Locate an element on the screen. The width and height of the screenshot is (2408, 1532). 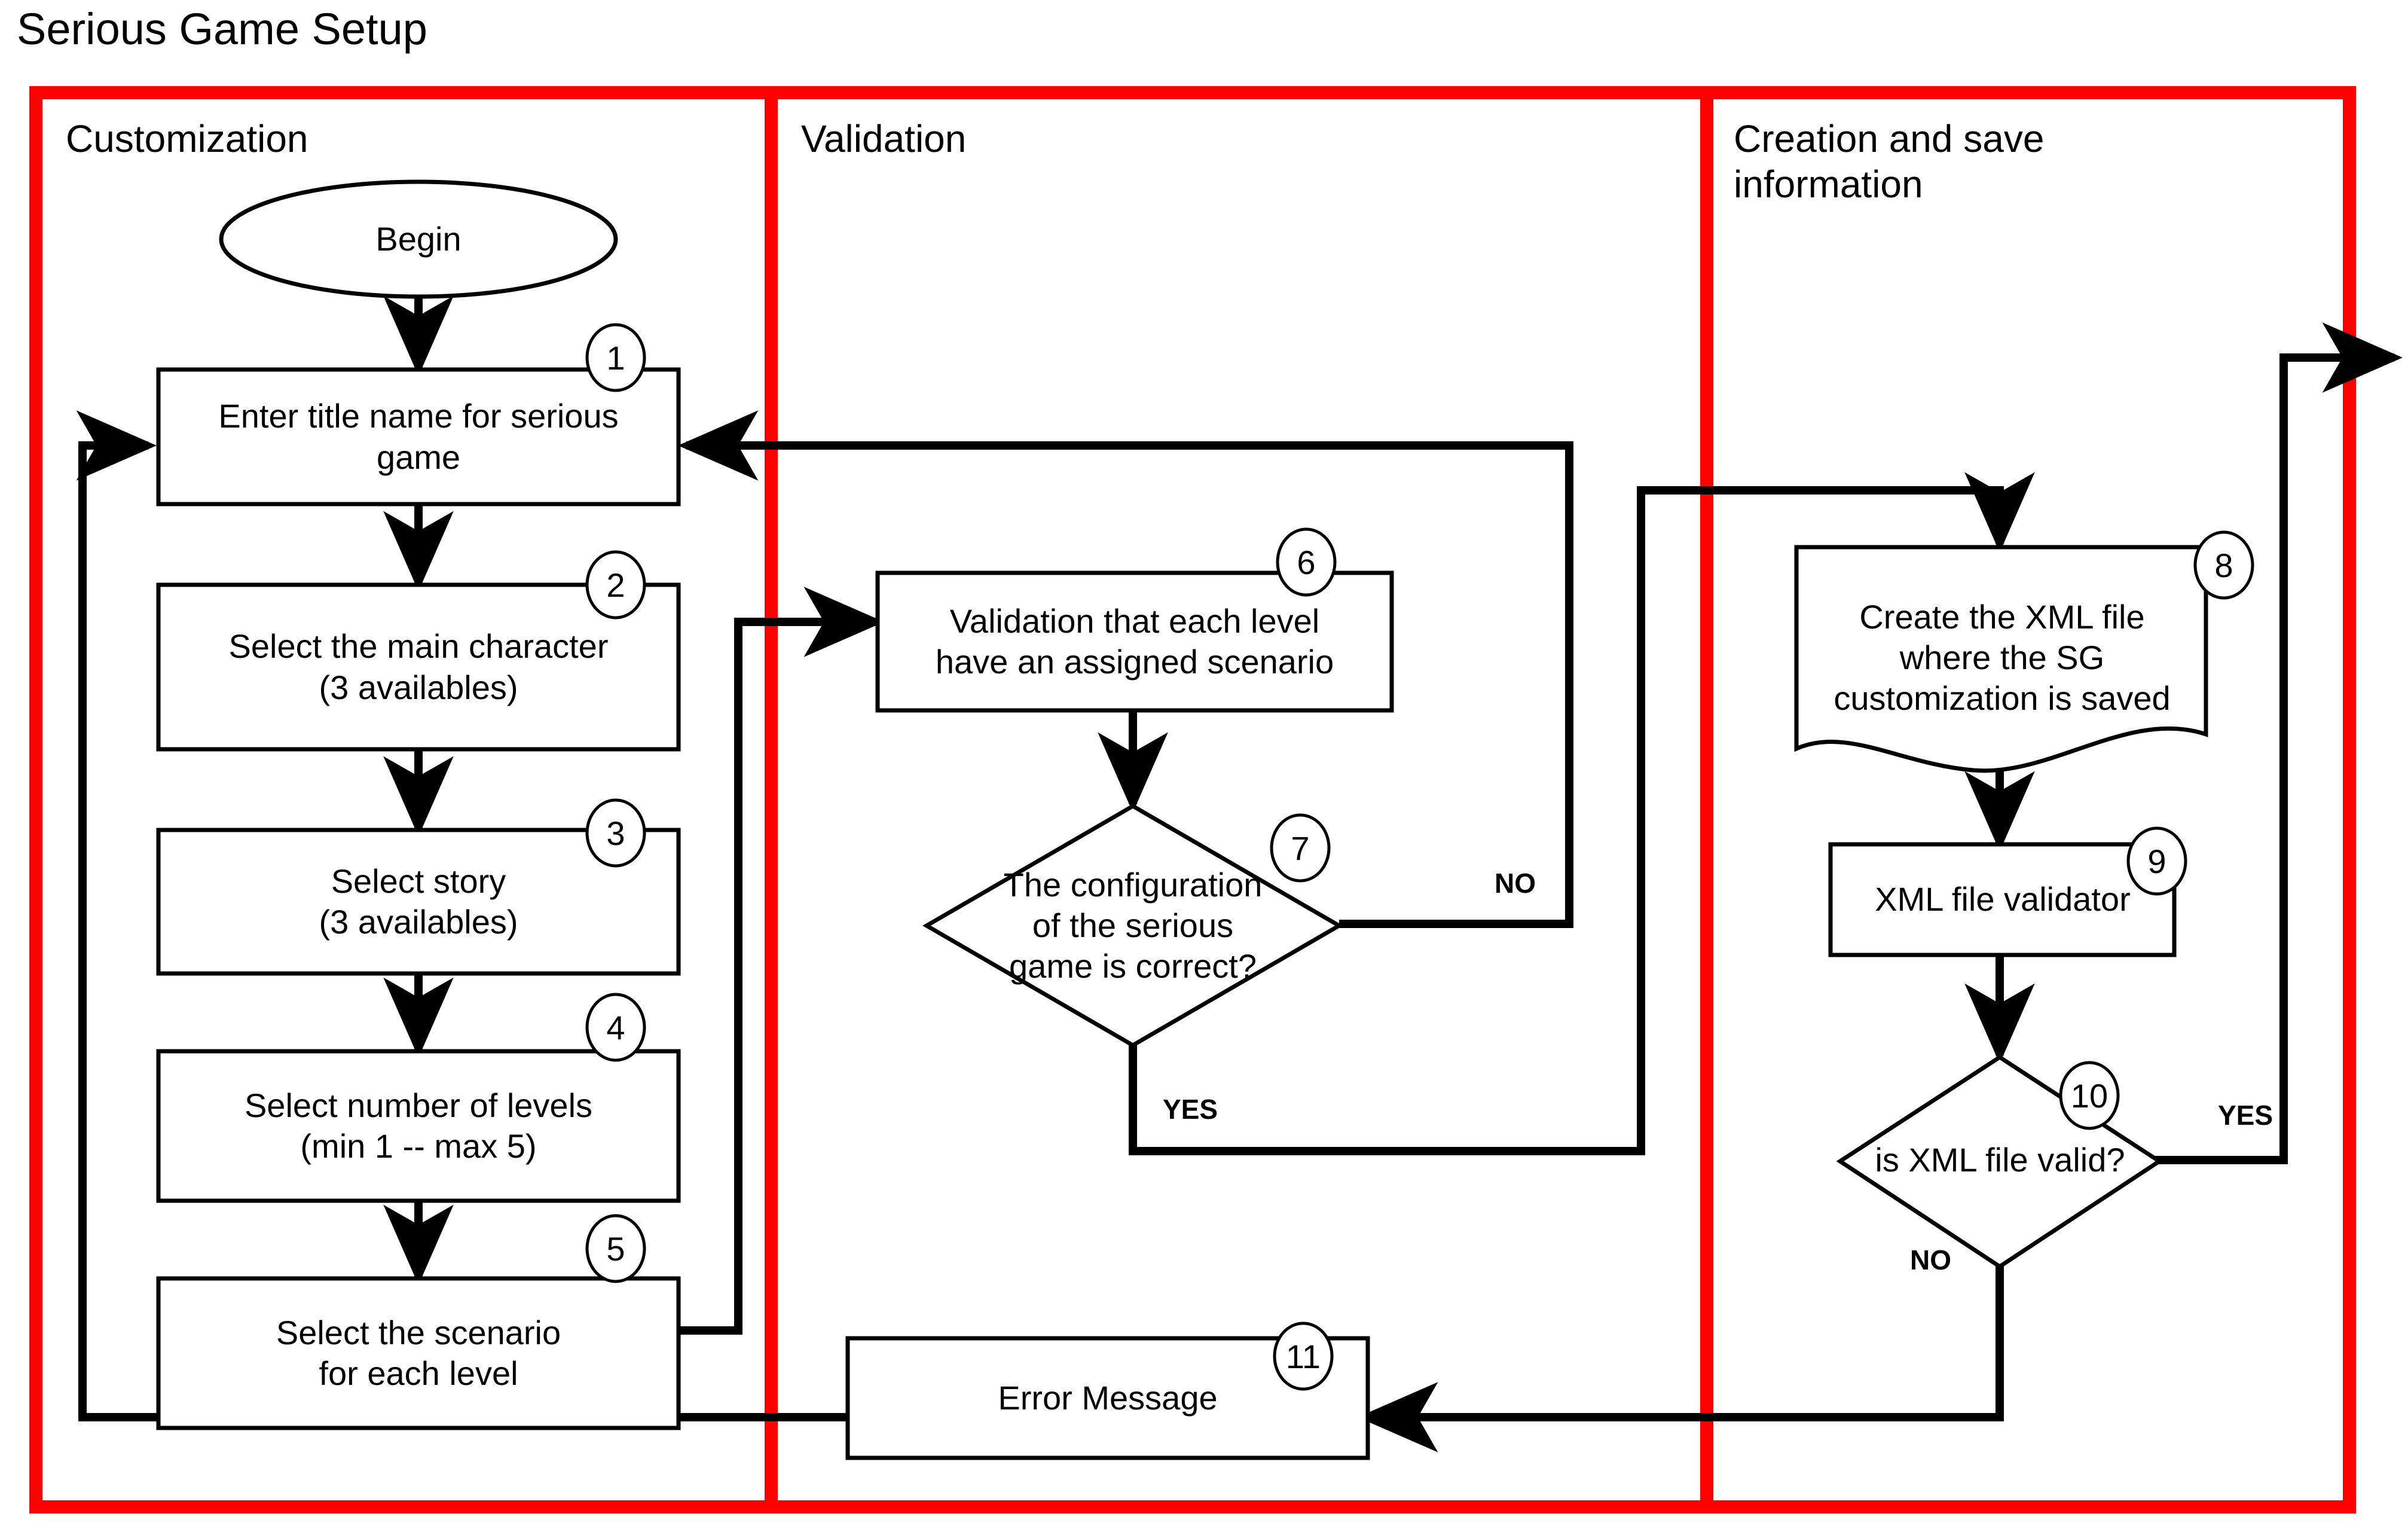
edge-label-n7-yes: YES is located at coordinates (1190, 1109).